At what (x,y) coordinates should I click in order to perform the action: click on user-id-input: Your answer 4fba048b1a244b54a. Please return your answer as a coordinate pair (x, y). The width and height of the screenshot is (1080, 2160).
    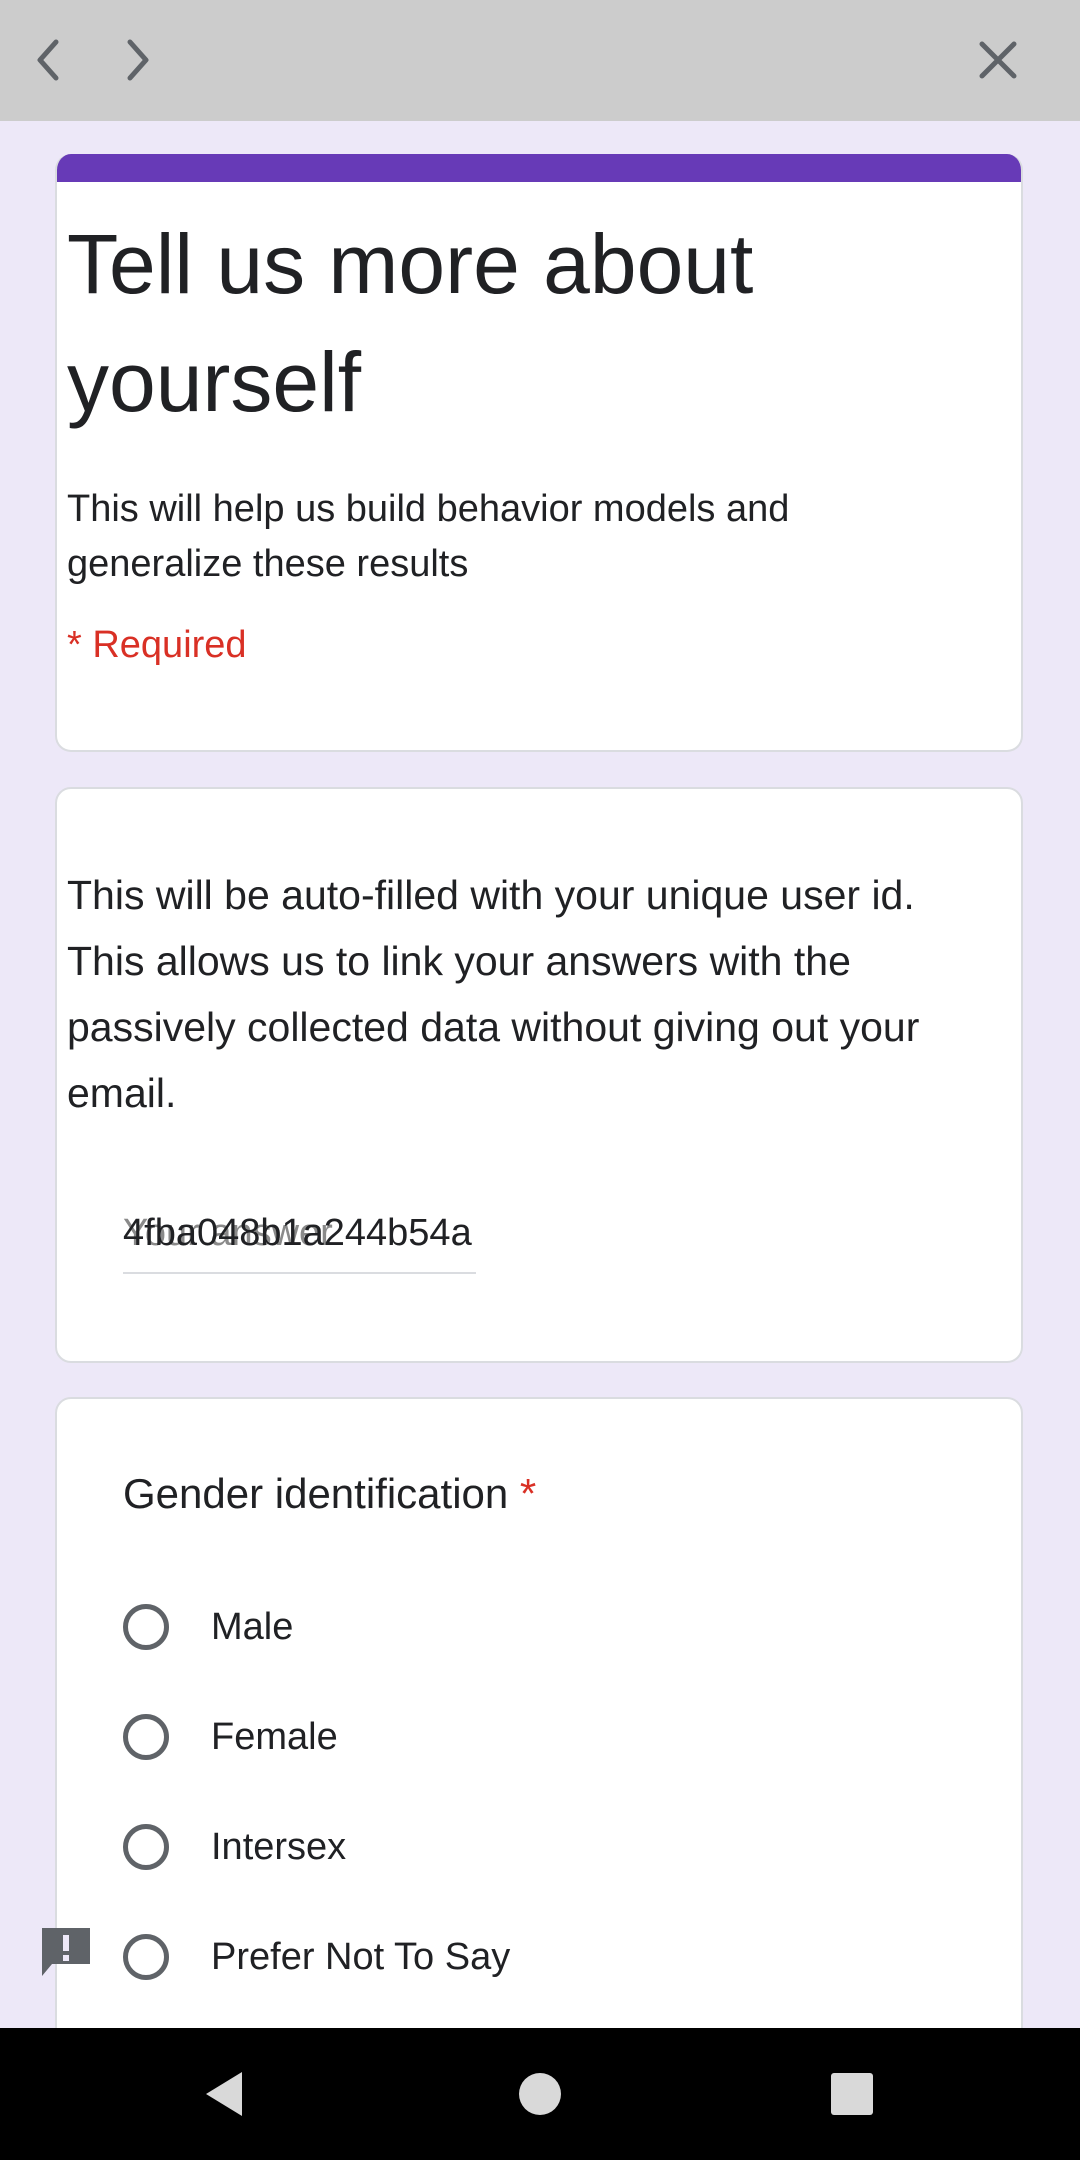
    Looking at the image, I should click on (299, 1237).